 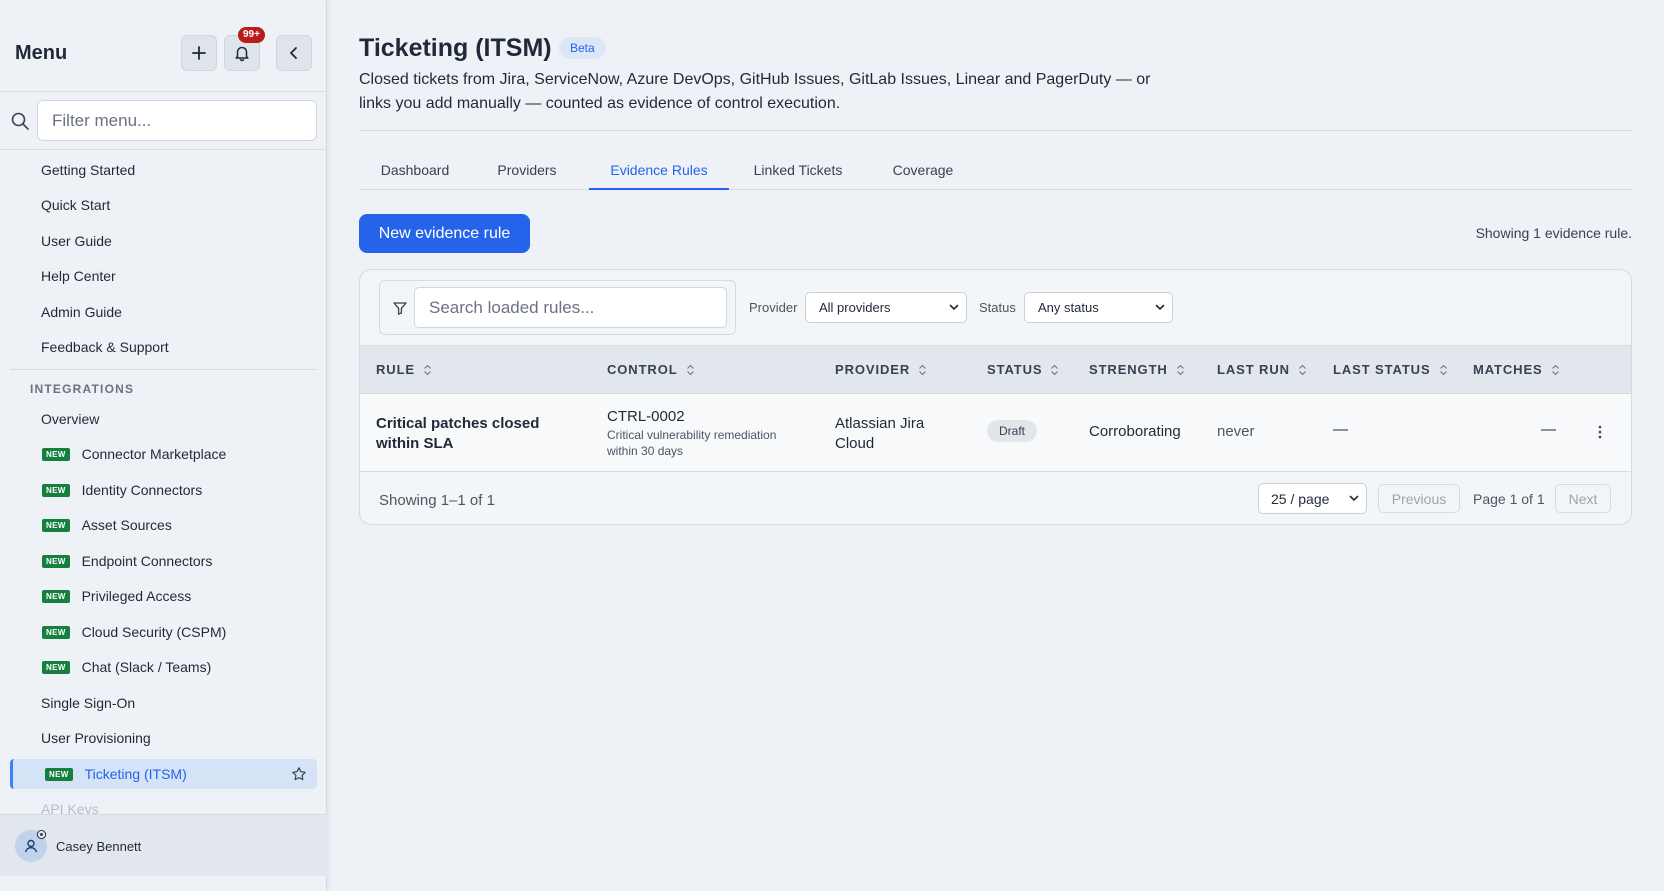 I want to click on tab-coverage: Coverage, so click(x=923, y=172).